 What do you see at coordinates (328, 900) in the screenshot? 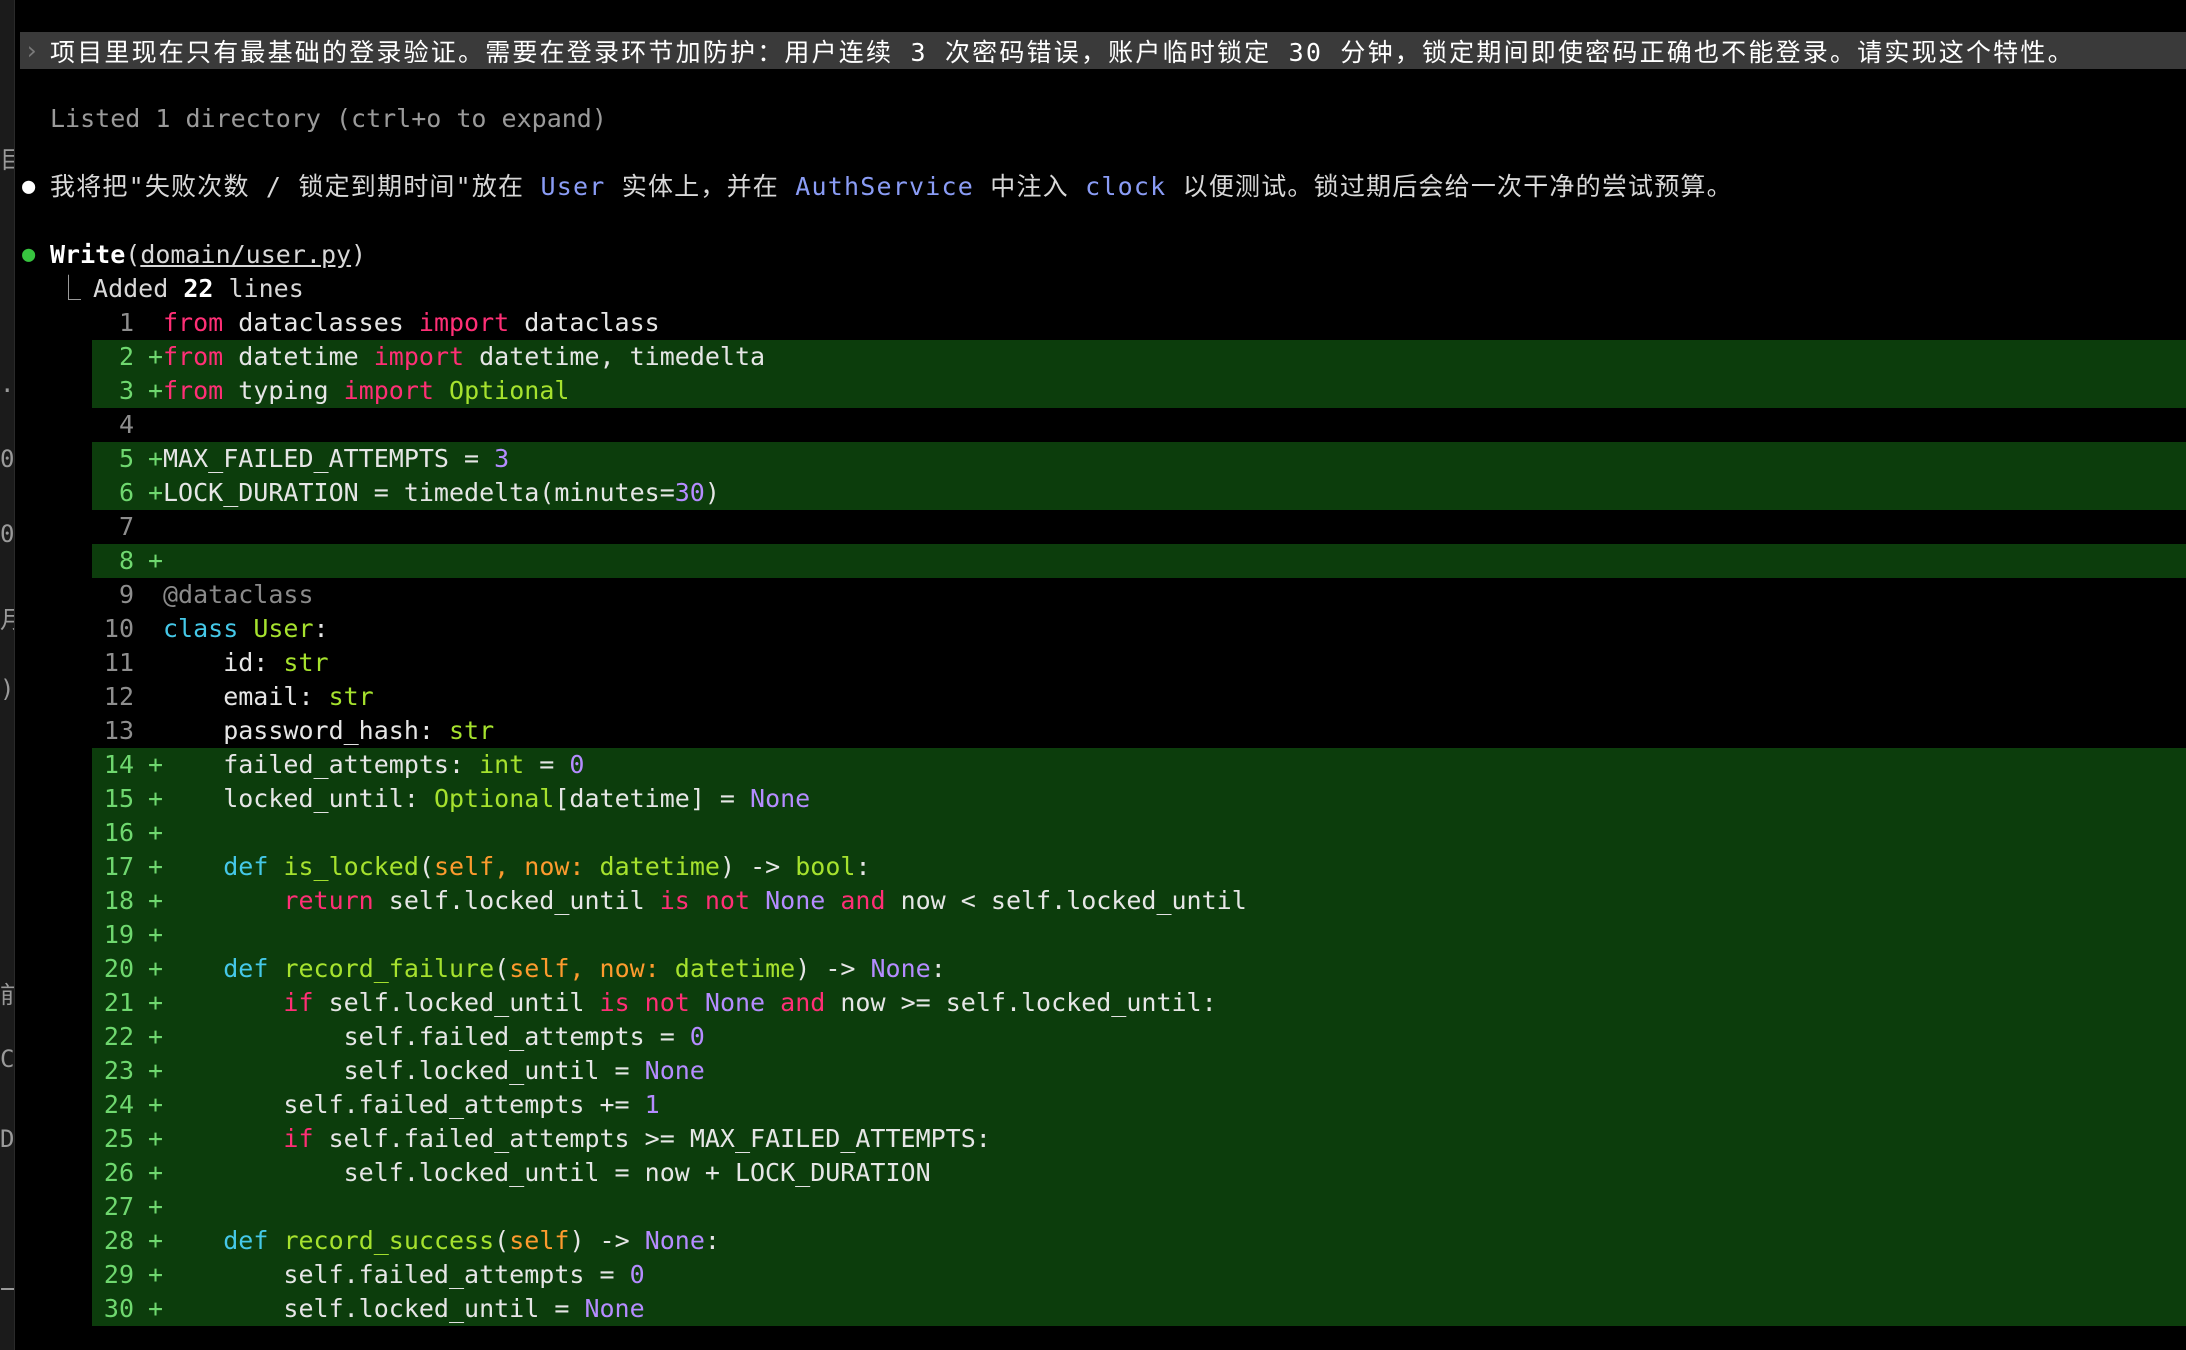
I see `code-token: return` at bounding box center [328, 900].